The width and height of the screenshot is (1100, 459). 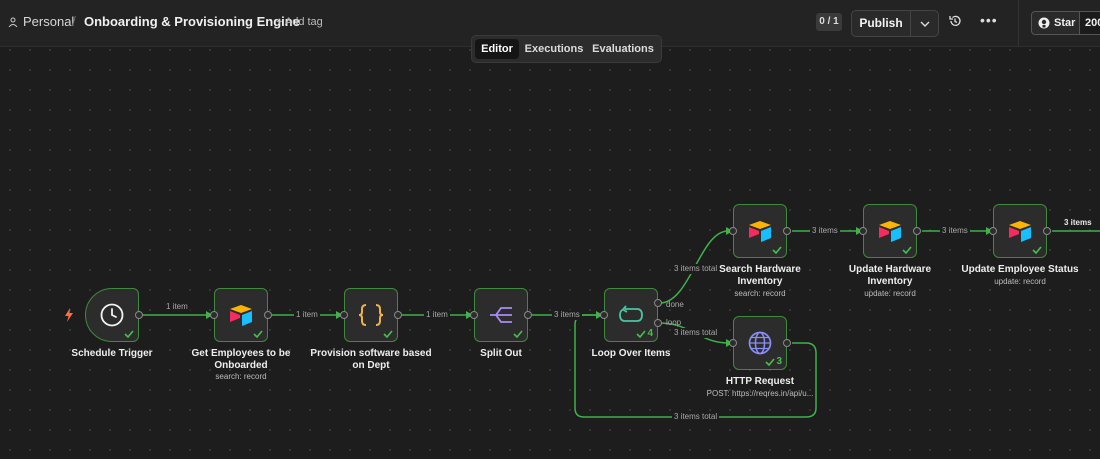 I want to click on tab-editor: Editor, so click(x=497, y=49).